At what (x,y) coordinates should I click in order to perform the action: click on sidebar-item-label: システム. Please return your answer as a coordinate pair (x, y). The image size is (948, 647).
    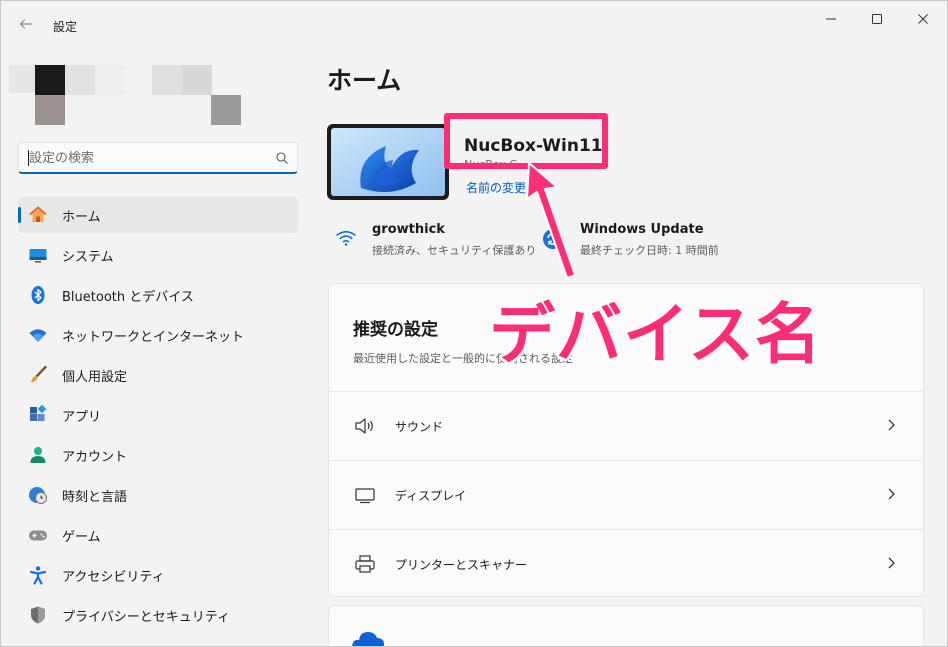
    Looking at the image, I should click on (88, 257).